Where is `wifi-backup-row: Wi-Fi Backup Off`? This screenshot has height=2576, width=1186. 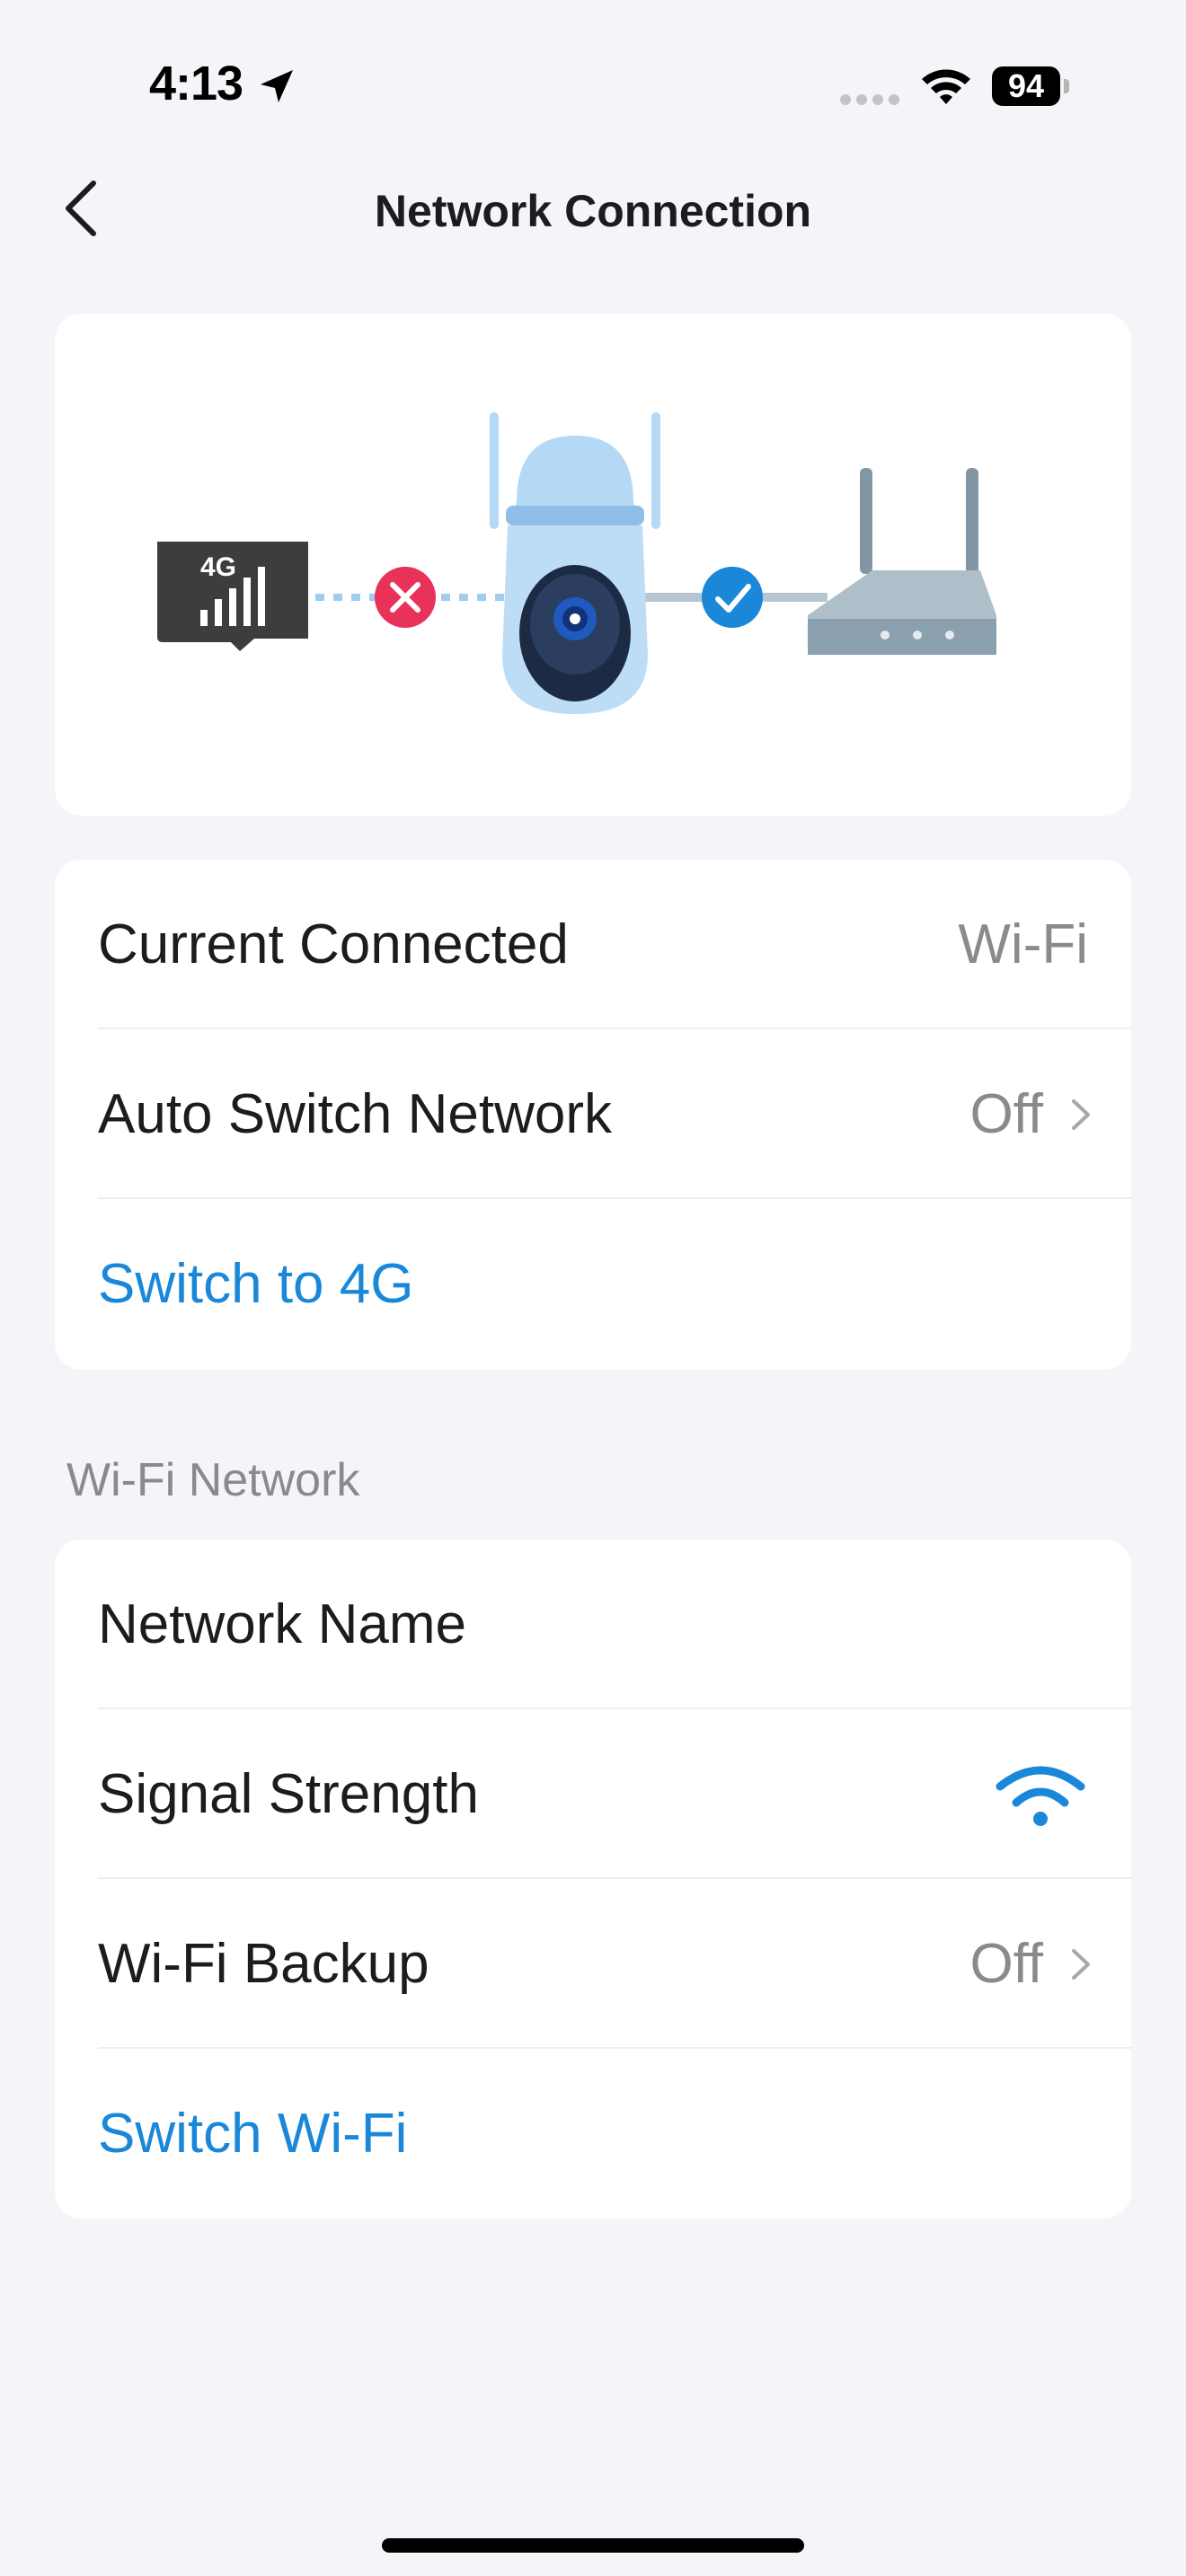 wifi-backup-row: Wi-Fi Backup Off is located at coordinates (593, 1964).